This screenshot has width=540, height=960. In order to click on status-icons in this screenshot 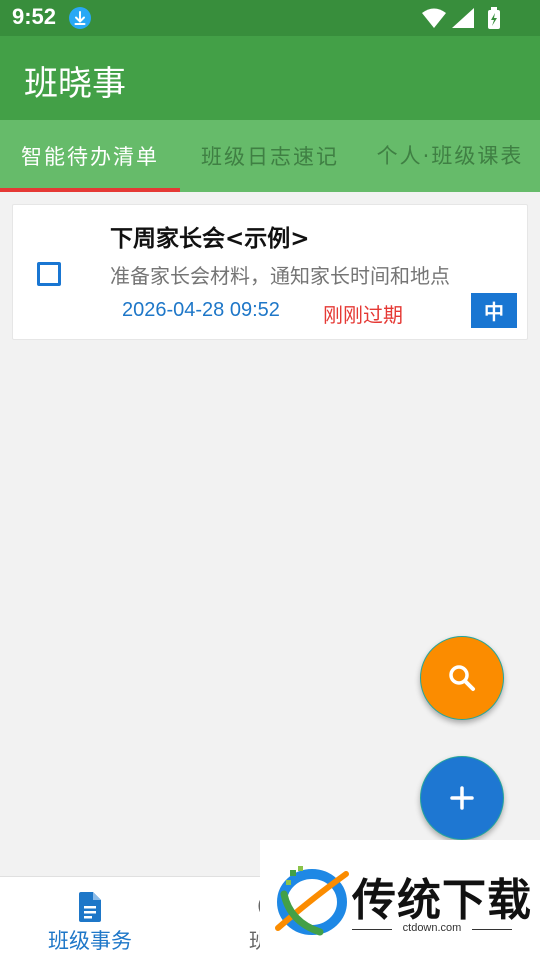, I will do `click(461, 18)`.